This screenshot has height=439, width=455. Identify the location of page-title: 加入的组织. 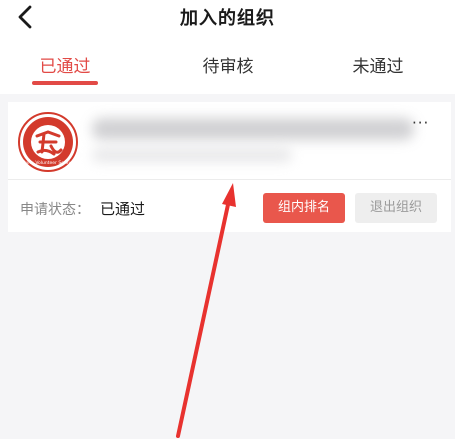
(227, 18).